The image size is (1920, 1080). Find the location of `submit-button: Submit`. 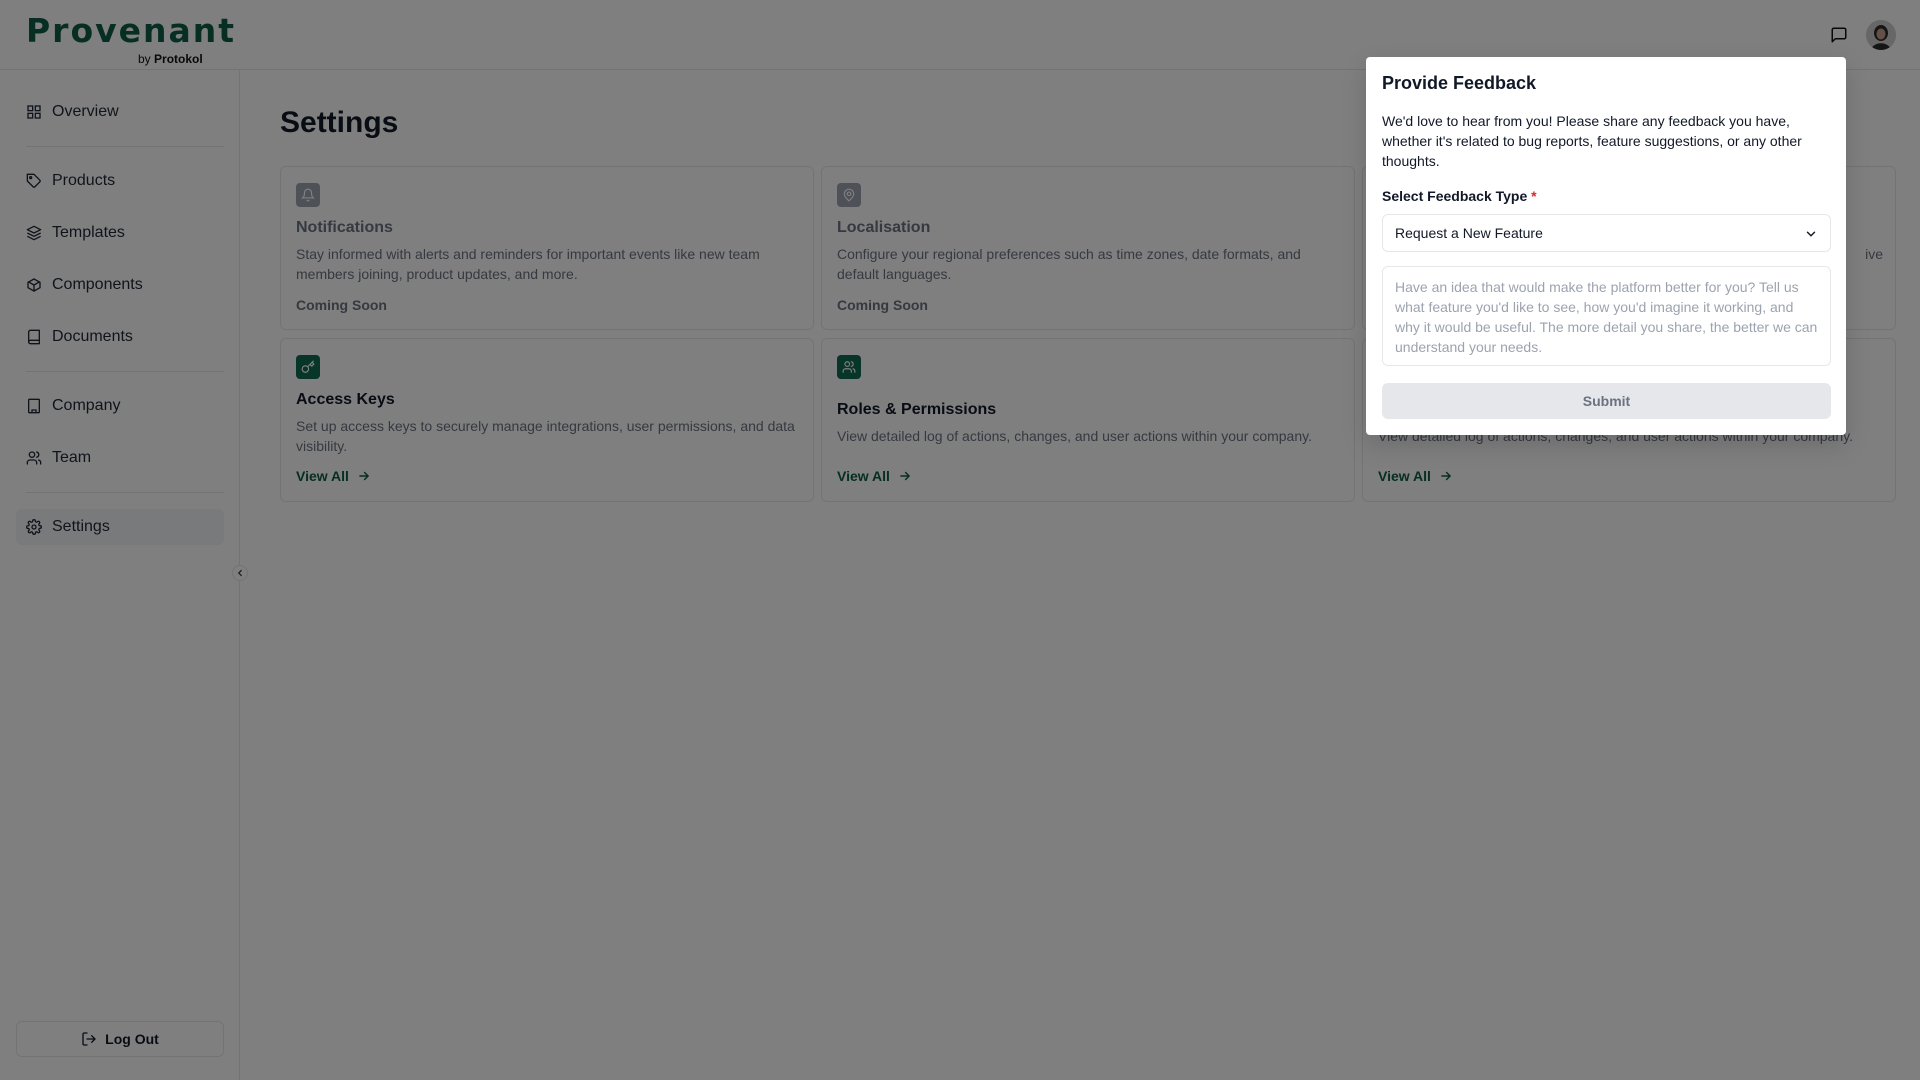

submit-button: Submit is located at coordinates (1606, 401).